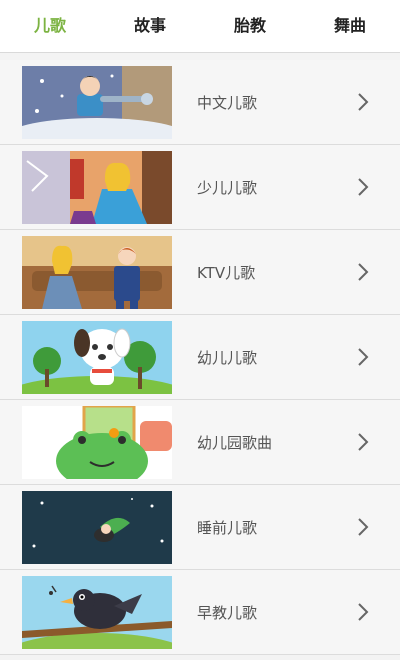 The height and width of the screenshot is (660, 400). What do you see at coordinates (97, 527) in the screenshot?
I see `moon-night-illustration-icon` at bounding box center [97, 527].